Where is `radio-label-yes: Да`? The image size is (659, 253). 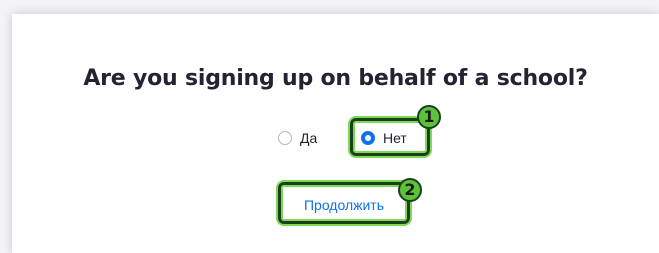 radio-label-yes: Да is located at coordinates (309, 138).